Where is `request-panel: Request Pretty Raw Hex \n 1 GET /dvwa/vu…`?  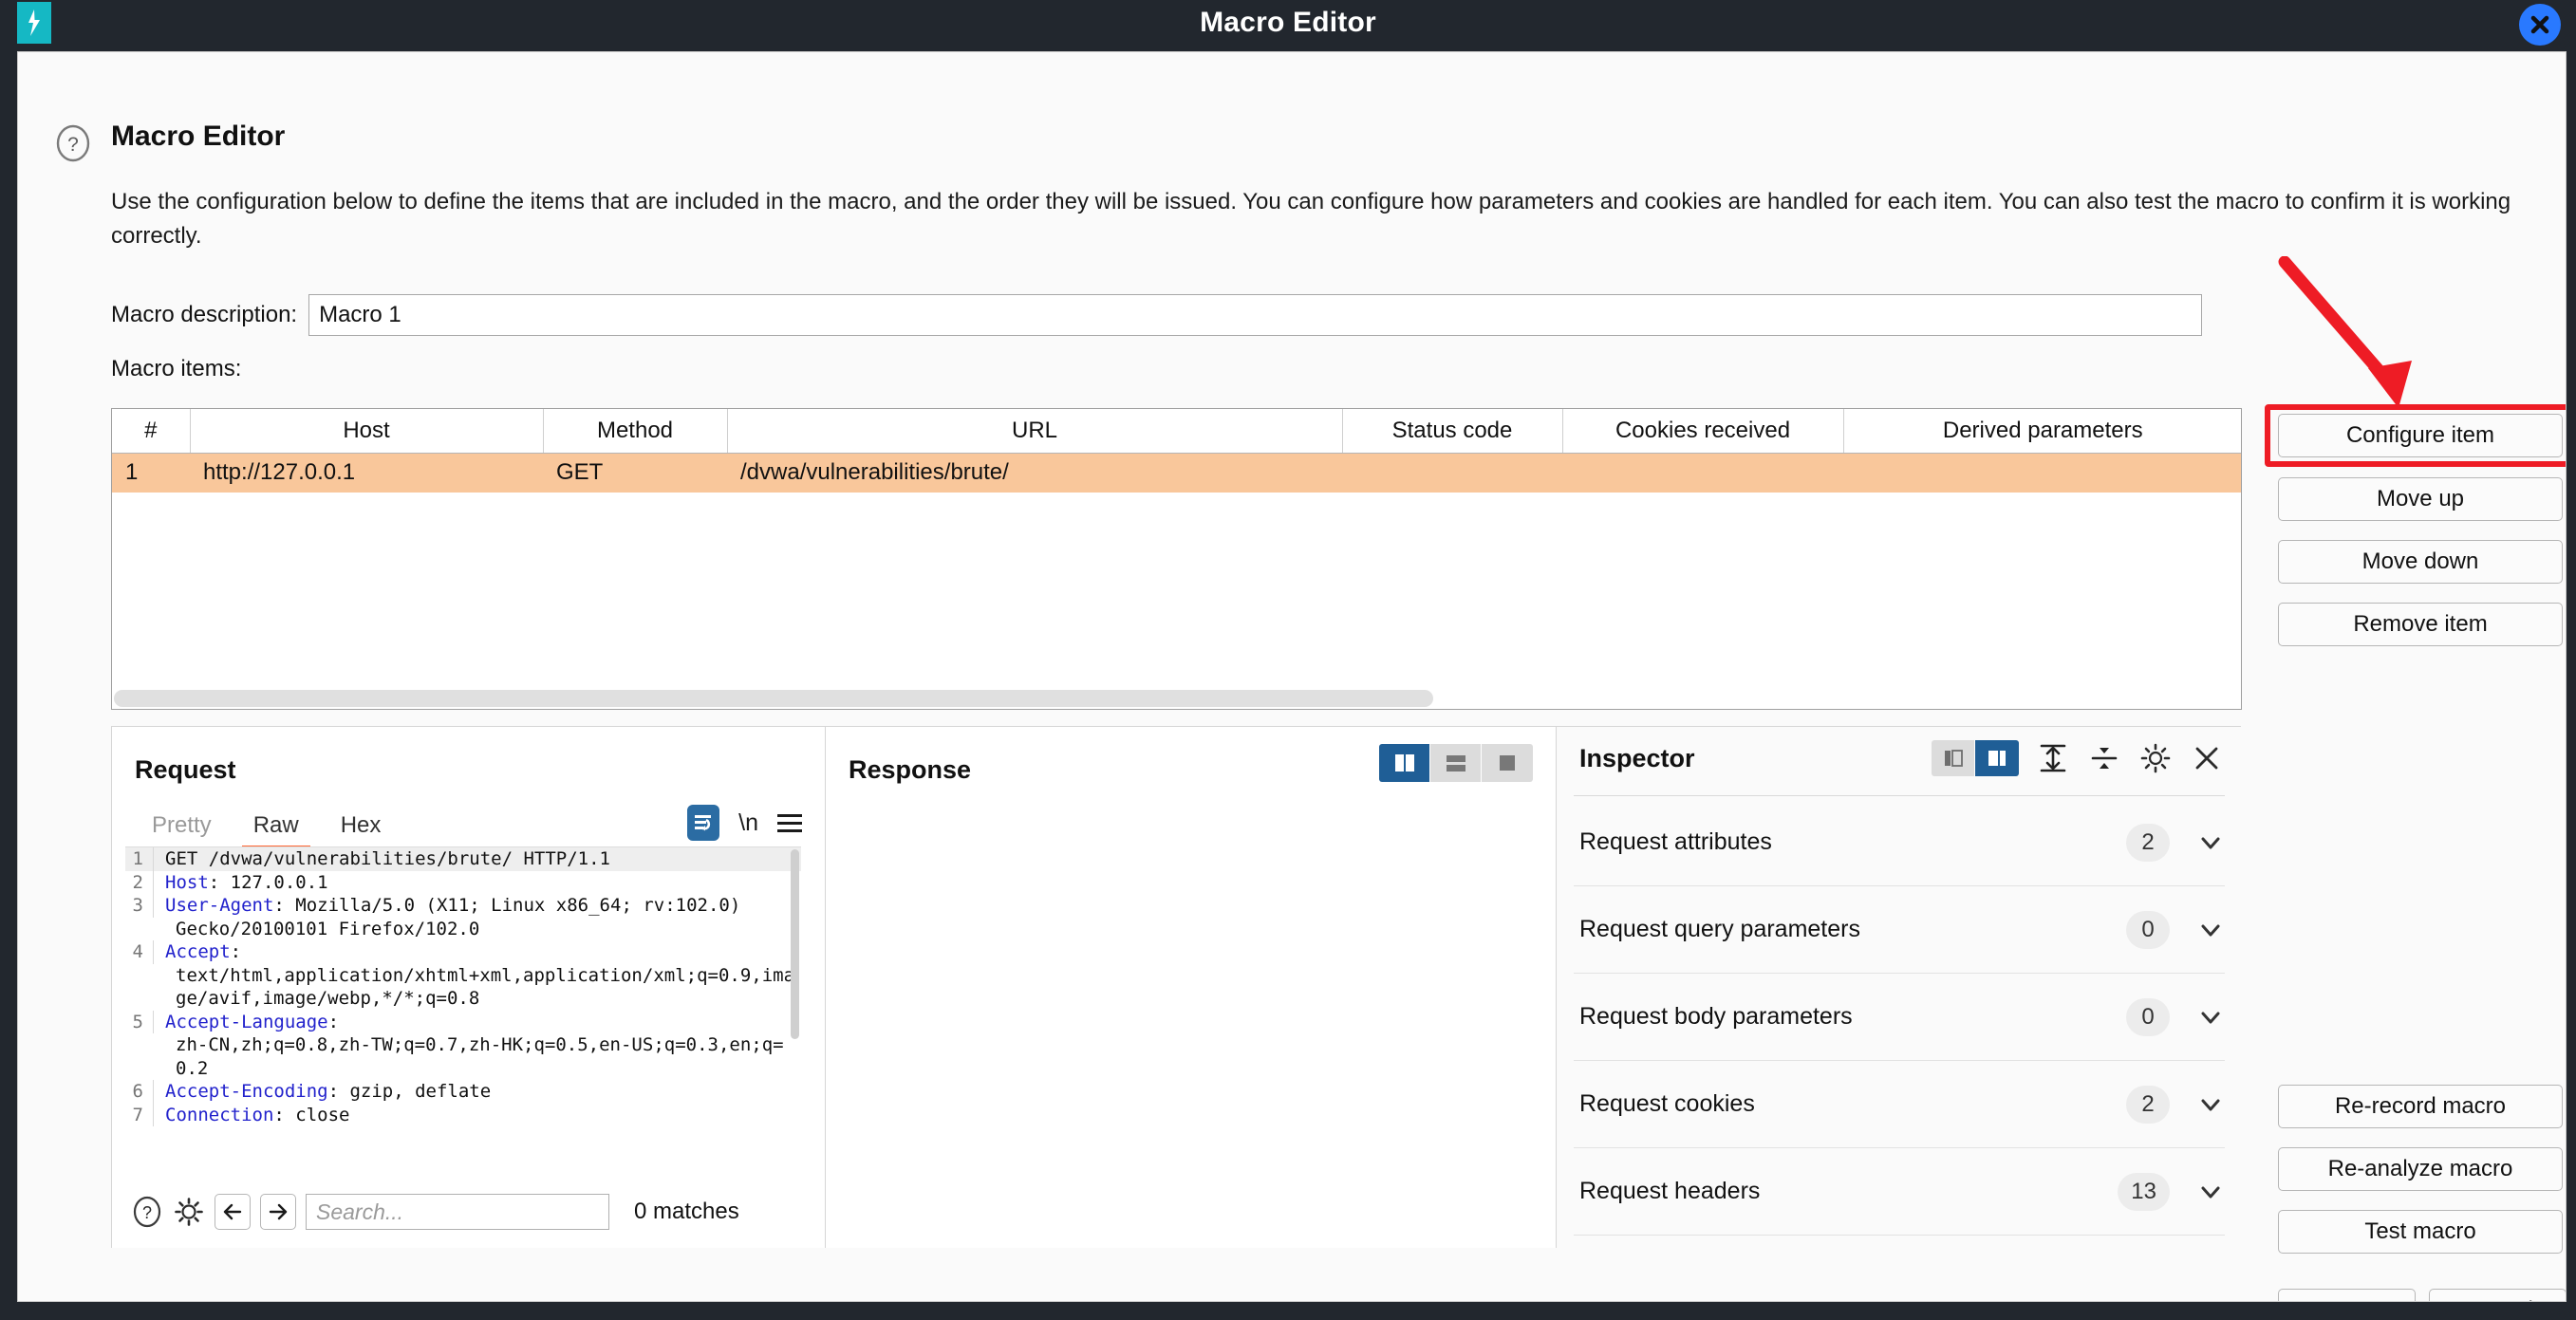 request-panel: Request Pretty Raw Hex \n 1 GET /dvwa/vu… is located at coordinates (468, 987).